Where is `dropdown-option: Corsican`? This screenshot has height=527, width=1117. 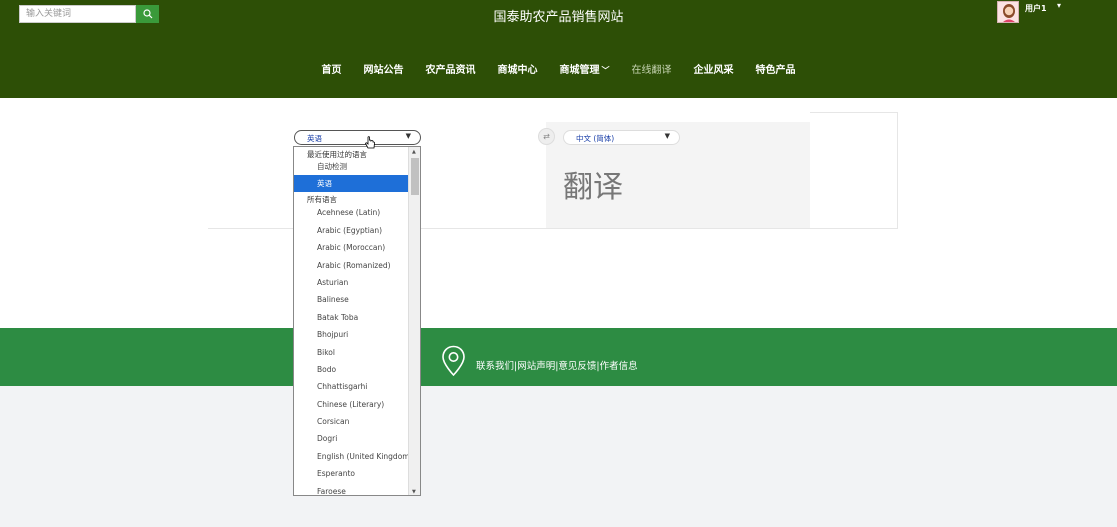
dropdown-option: Corsican is located at coordinates (357, 421).